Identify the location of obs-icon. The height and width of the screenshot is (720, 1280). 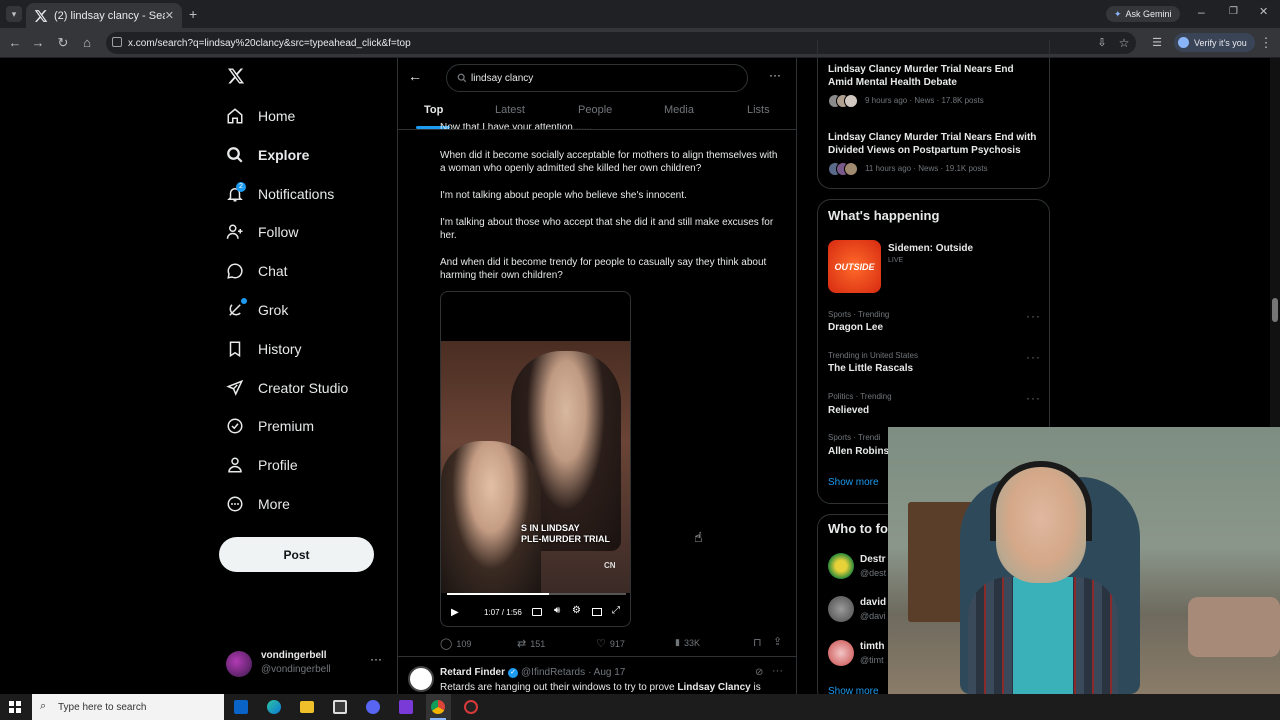
(471, 707).